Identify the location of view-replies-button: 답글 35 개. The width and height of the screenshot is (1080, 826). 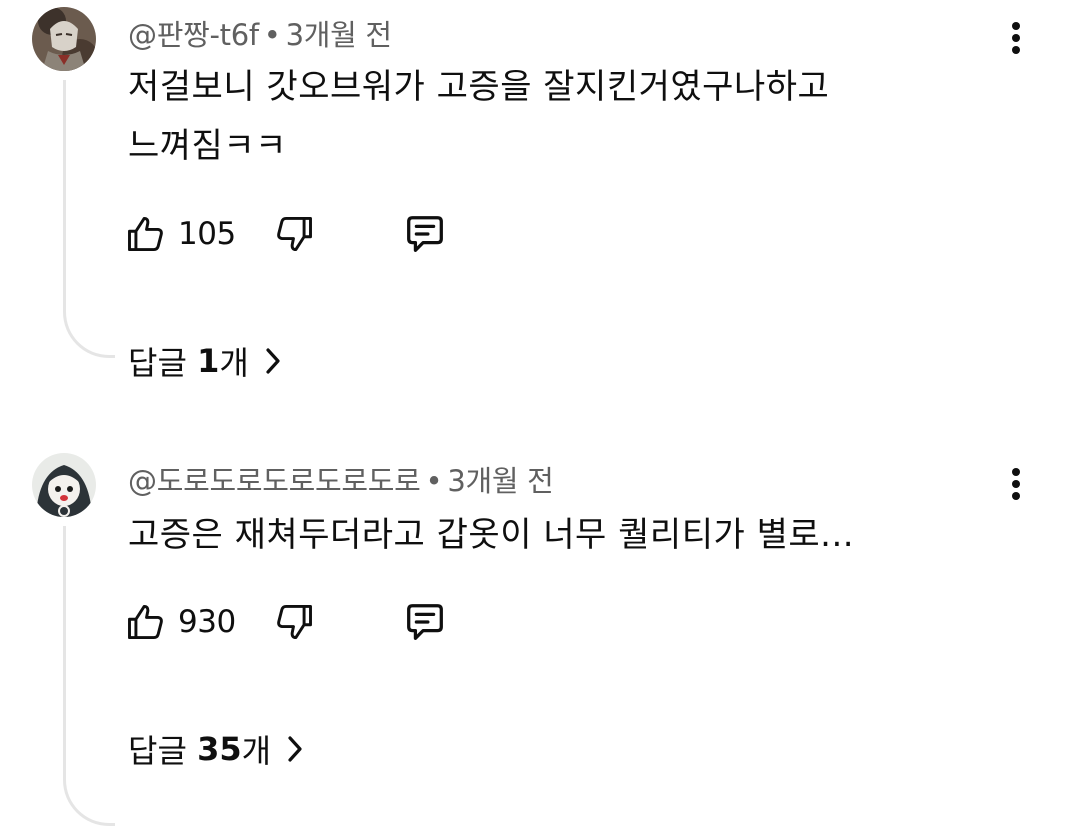
(215, 749).